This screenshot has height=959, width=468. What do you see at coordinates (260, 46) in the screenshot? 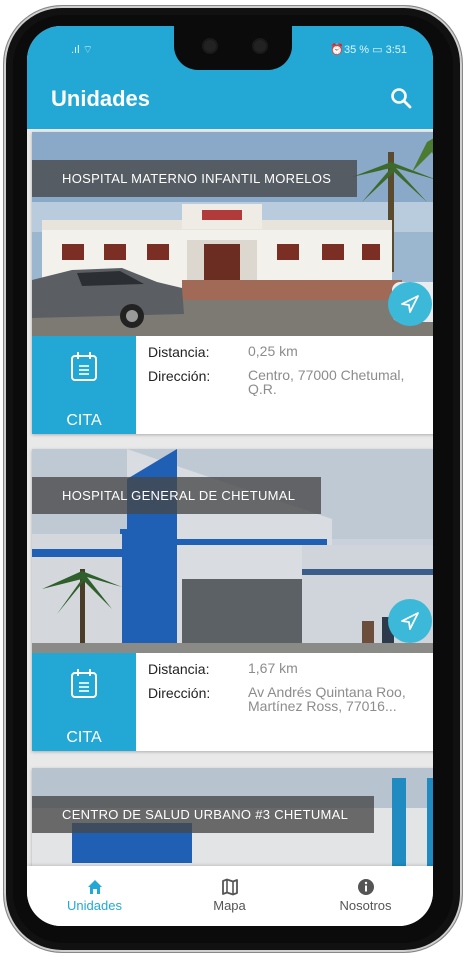
I see `front-sensor` at bounding box center [260, 46].